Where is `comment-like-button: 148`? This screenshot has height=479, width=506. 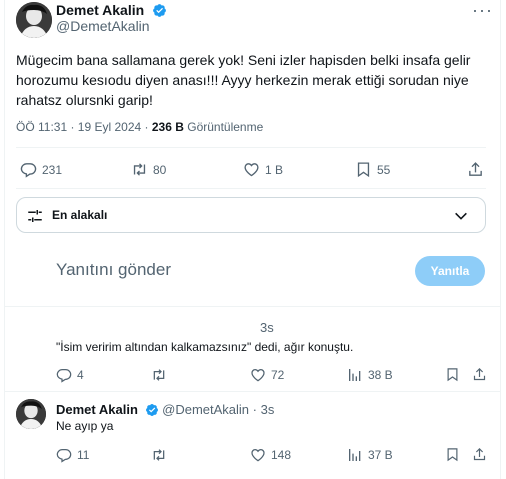 comment-like-button: 148 is located at coordinates (270, 455).